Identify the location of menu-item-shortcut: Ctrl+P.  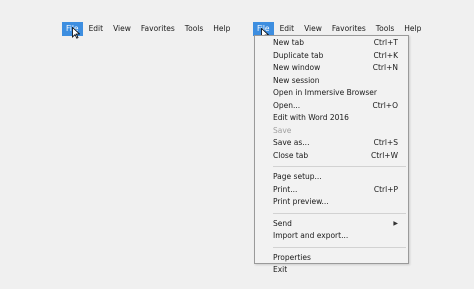
(385, 189).